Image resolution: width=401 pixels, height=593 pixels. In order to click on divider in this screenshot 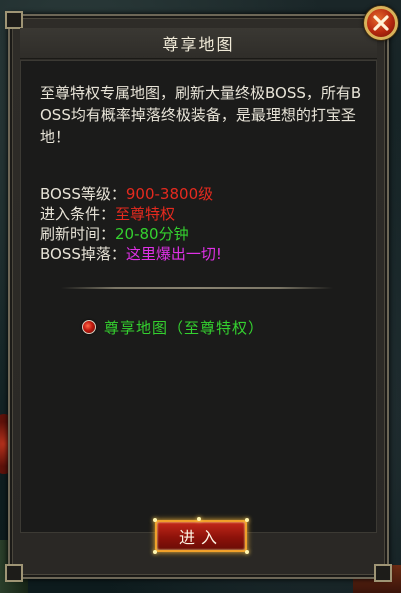, I will do `click(197, 288)`.